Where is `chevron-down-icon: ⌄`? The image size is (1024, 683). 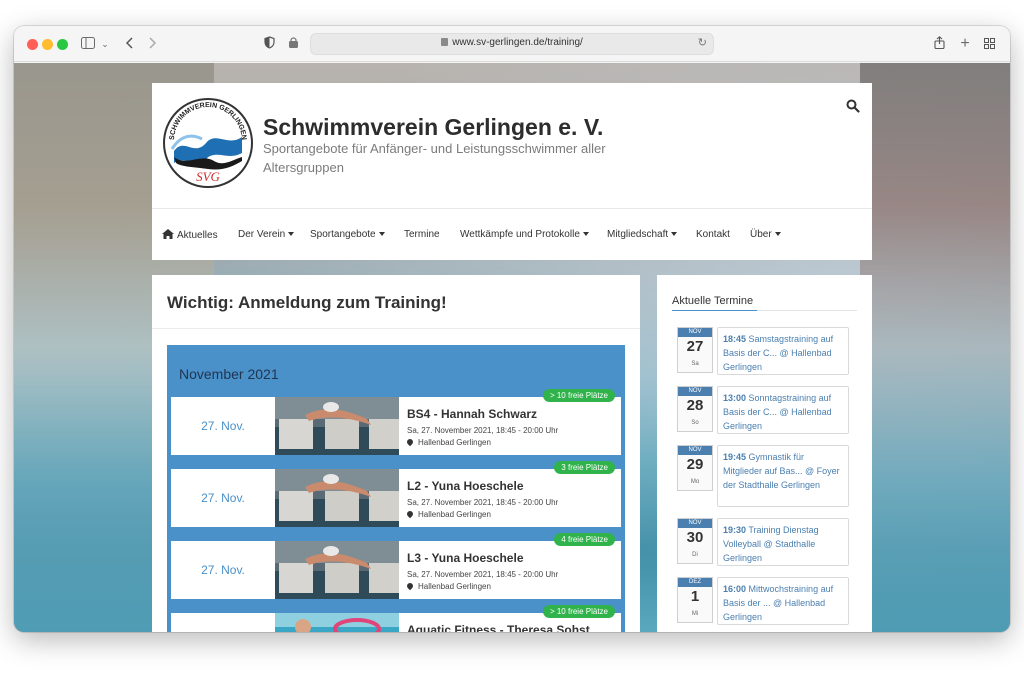
chevron-down-icon: ⌄ is located at coordinates (105, 44).